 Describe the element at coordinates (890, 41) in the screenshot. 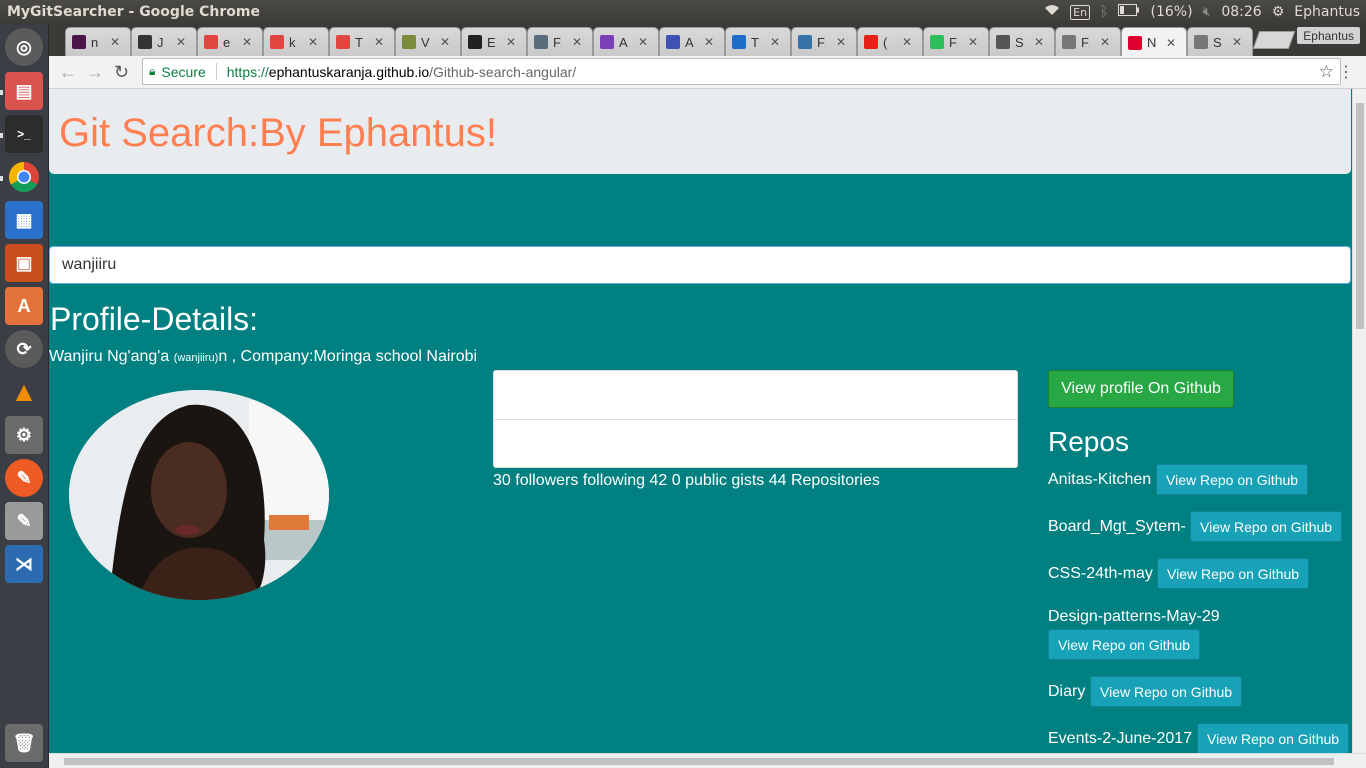

I see `browser-tab: (✕` at that location.